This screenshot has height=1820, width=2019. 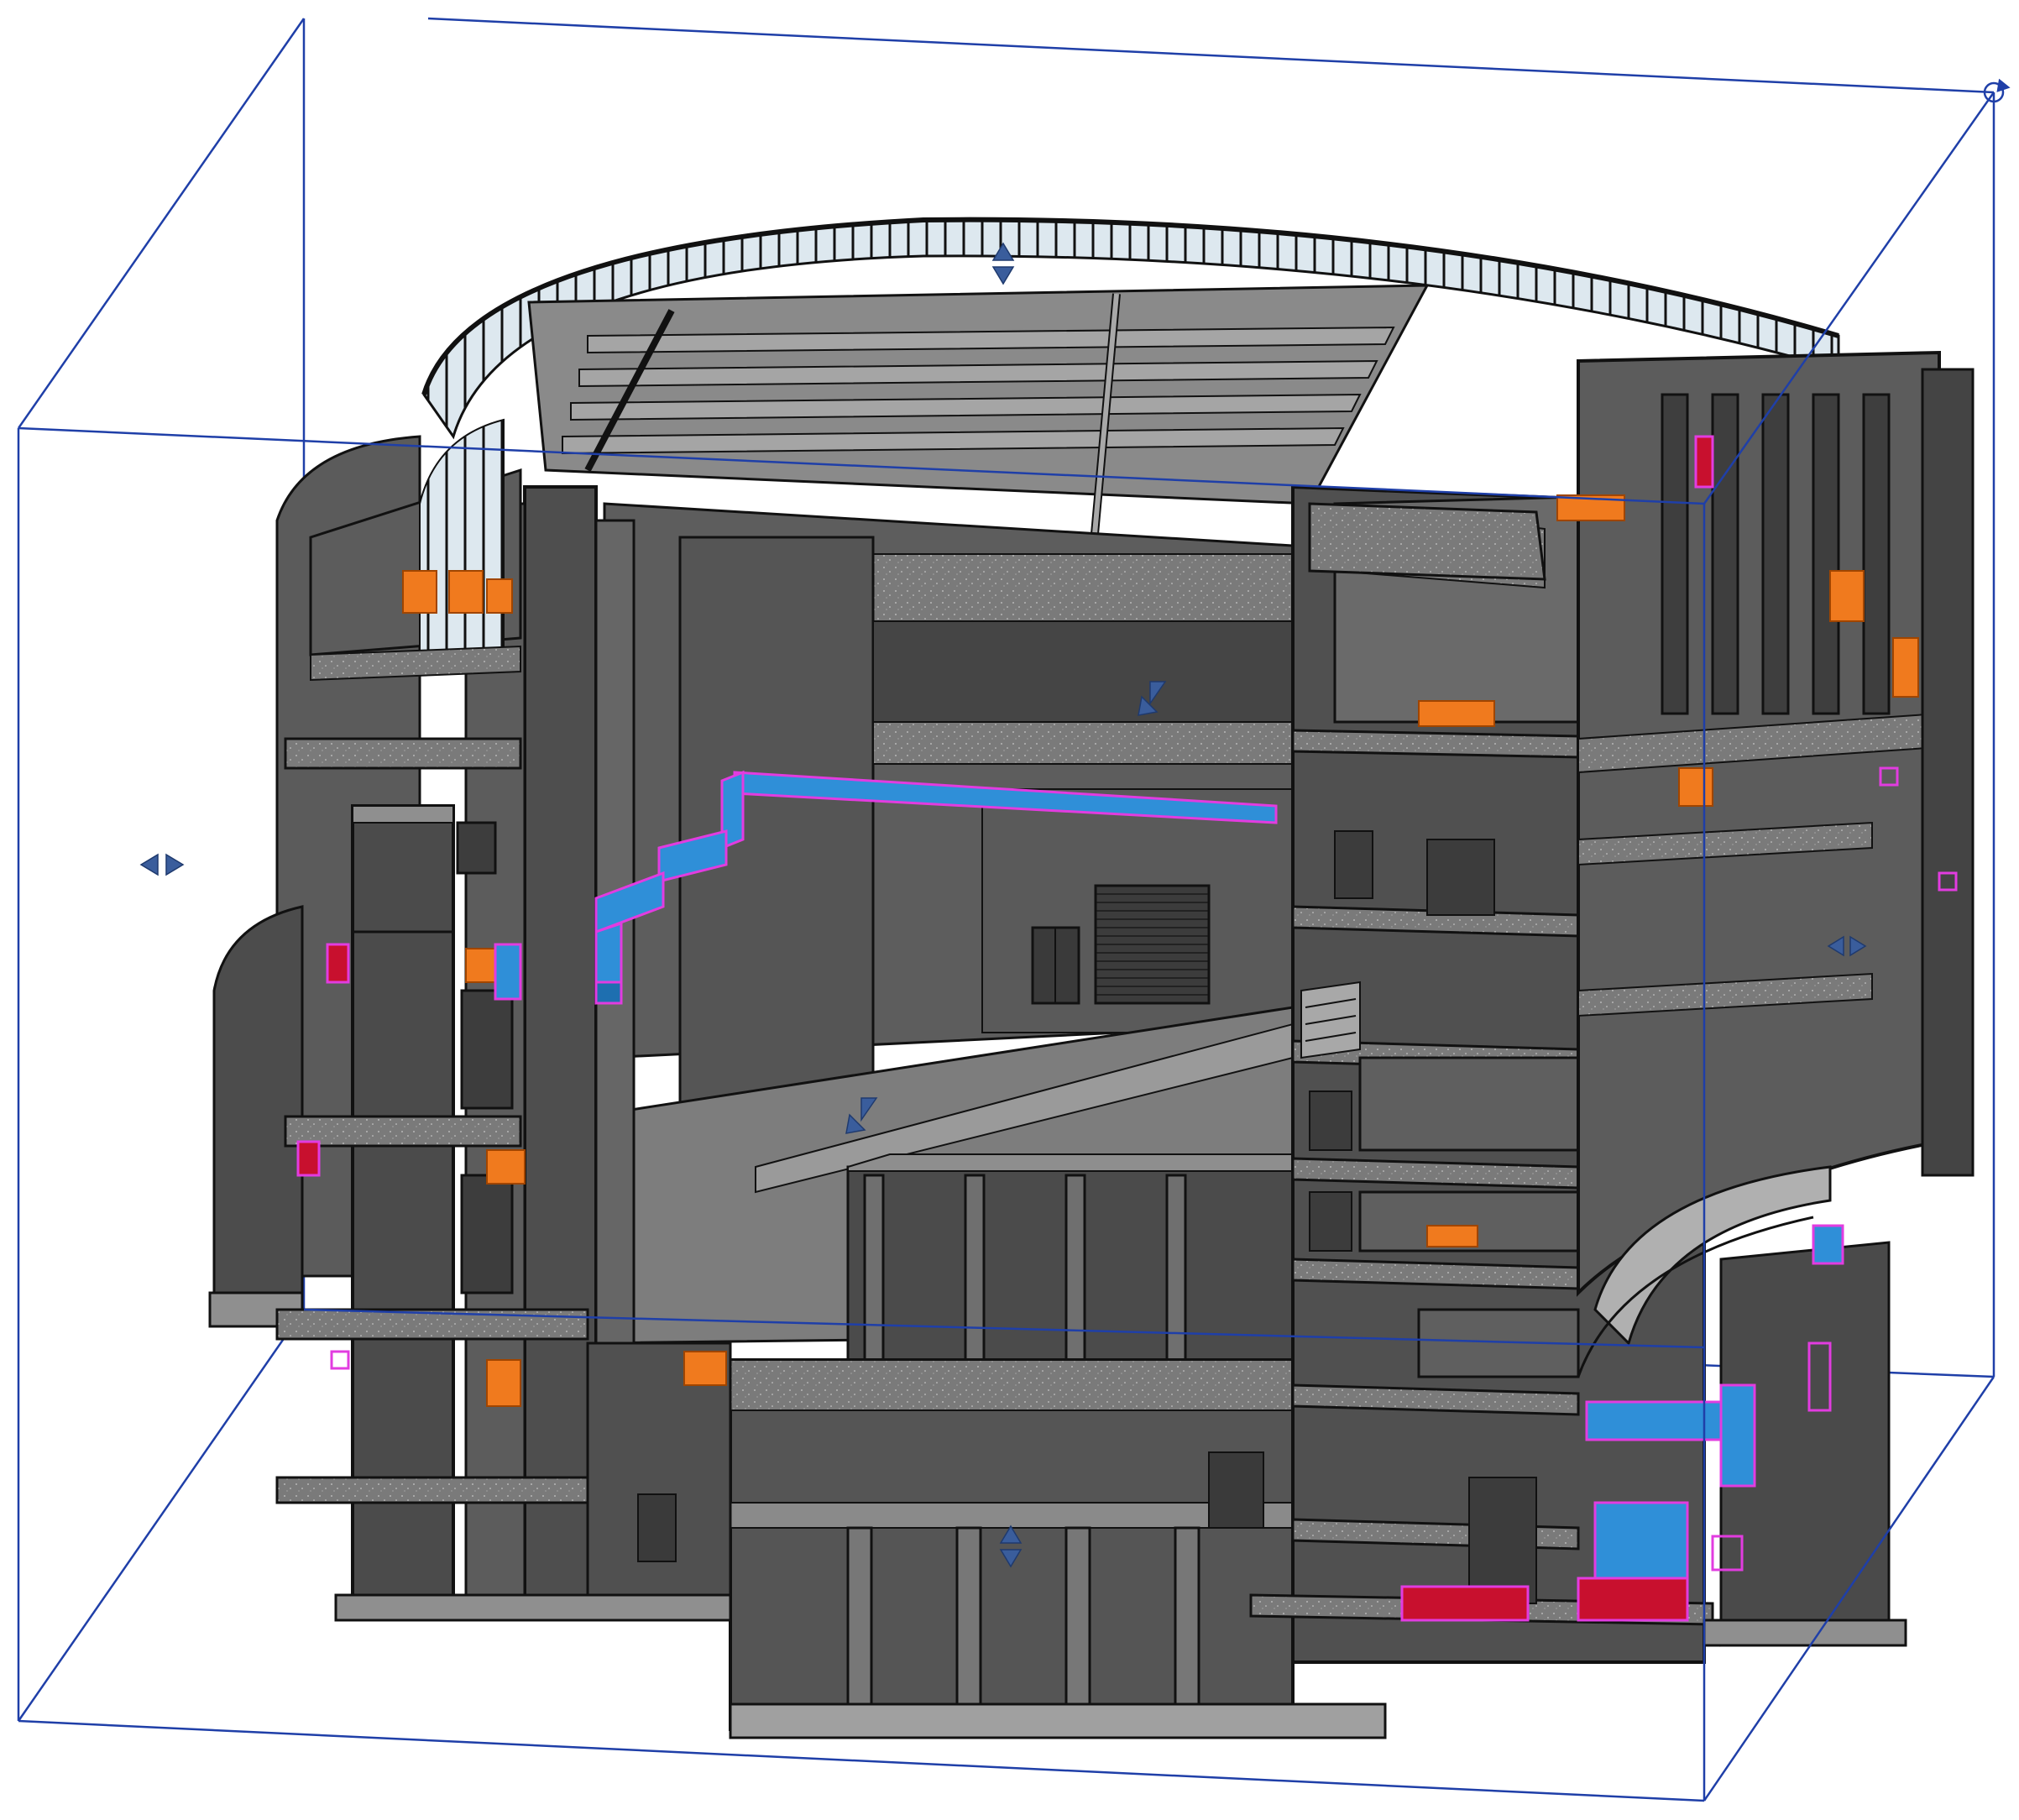 What do you see at coordinates (560, 1049) in the screenshot?
I see `main-structural-column` at bounding box center [560, 1049].